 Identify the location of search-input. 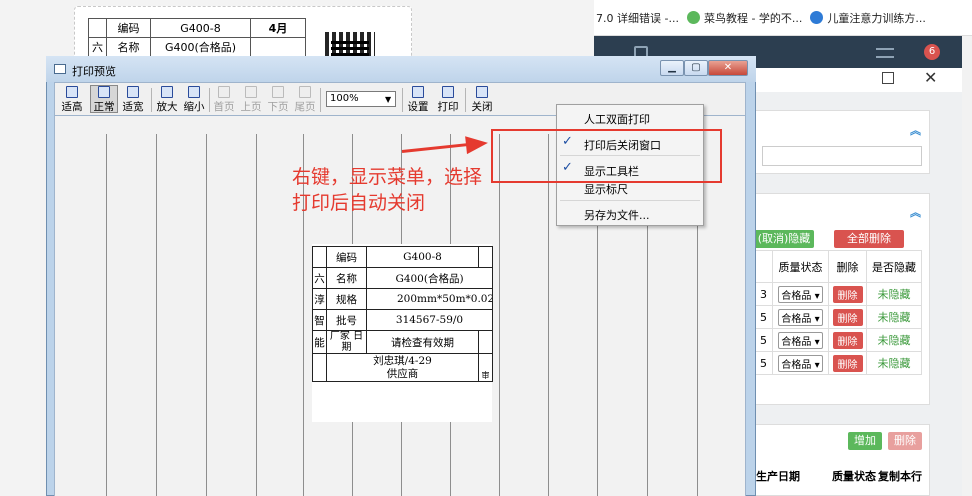
(842, 156).